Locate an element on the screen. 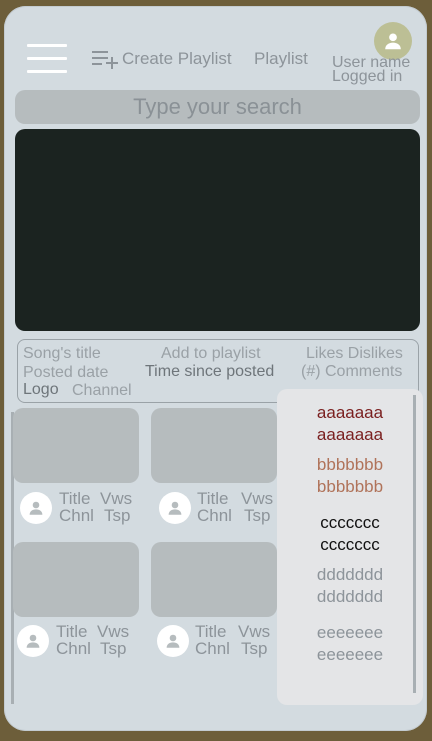 Image resolution: width=432 pixels, height=741 pixels. hamburger-menu-icon is located at coordinates (47, 59).